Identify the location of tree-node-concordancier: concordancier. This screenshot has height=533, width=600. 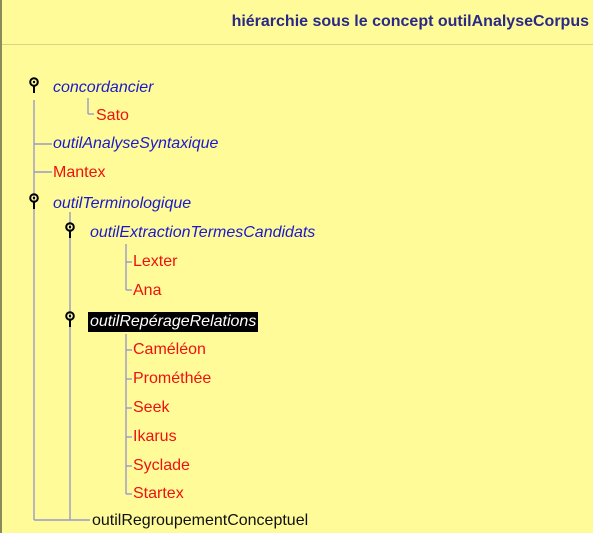
(103, 88).